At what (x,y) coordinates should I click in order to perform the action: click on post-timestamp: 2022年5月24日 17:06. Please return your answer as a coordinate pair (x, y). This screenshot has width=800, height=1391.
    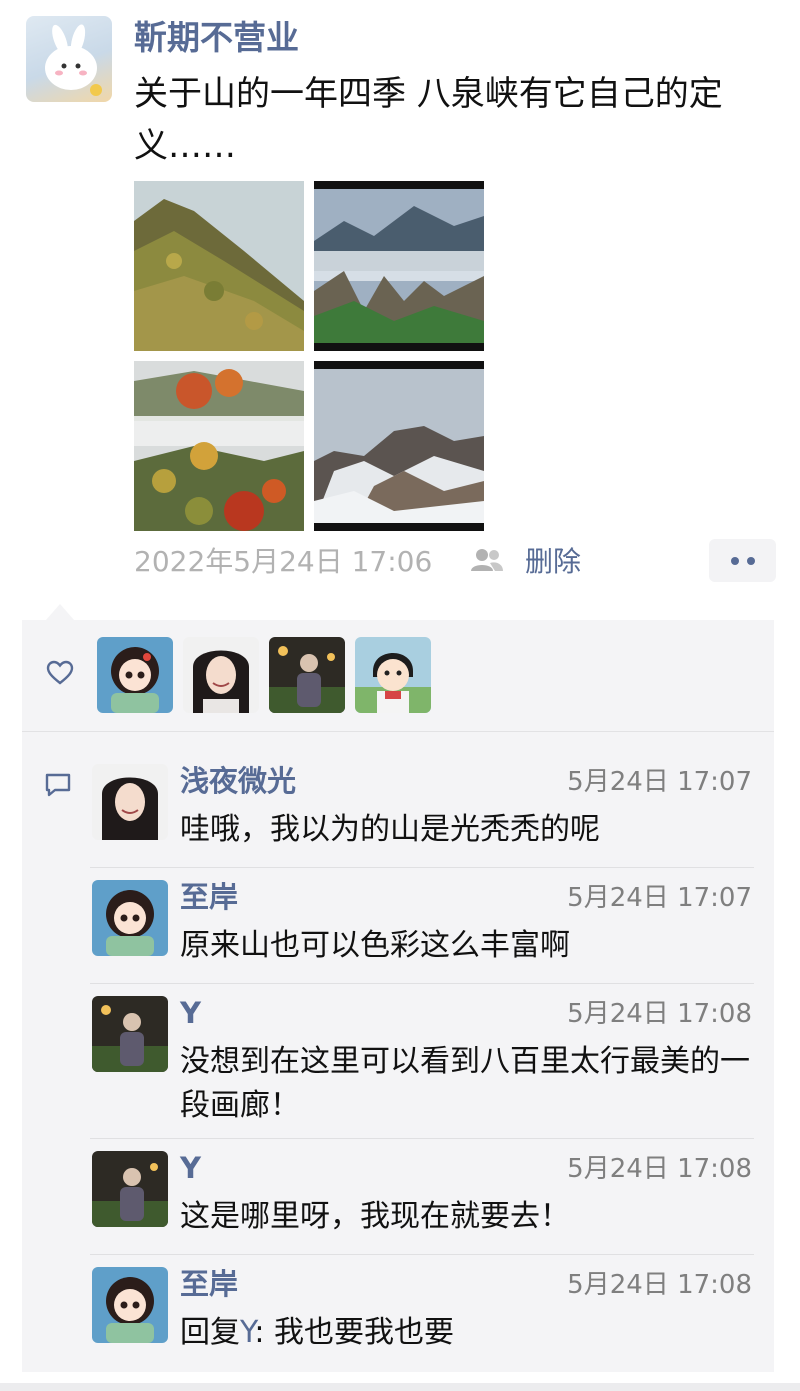
    Looking at the image, I should click on (283, 561).